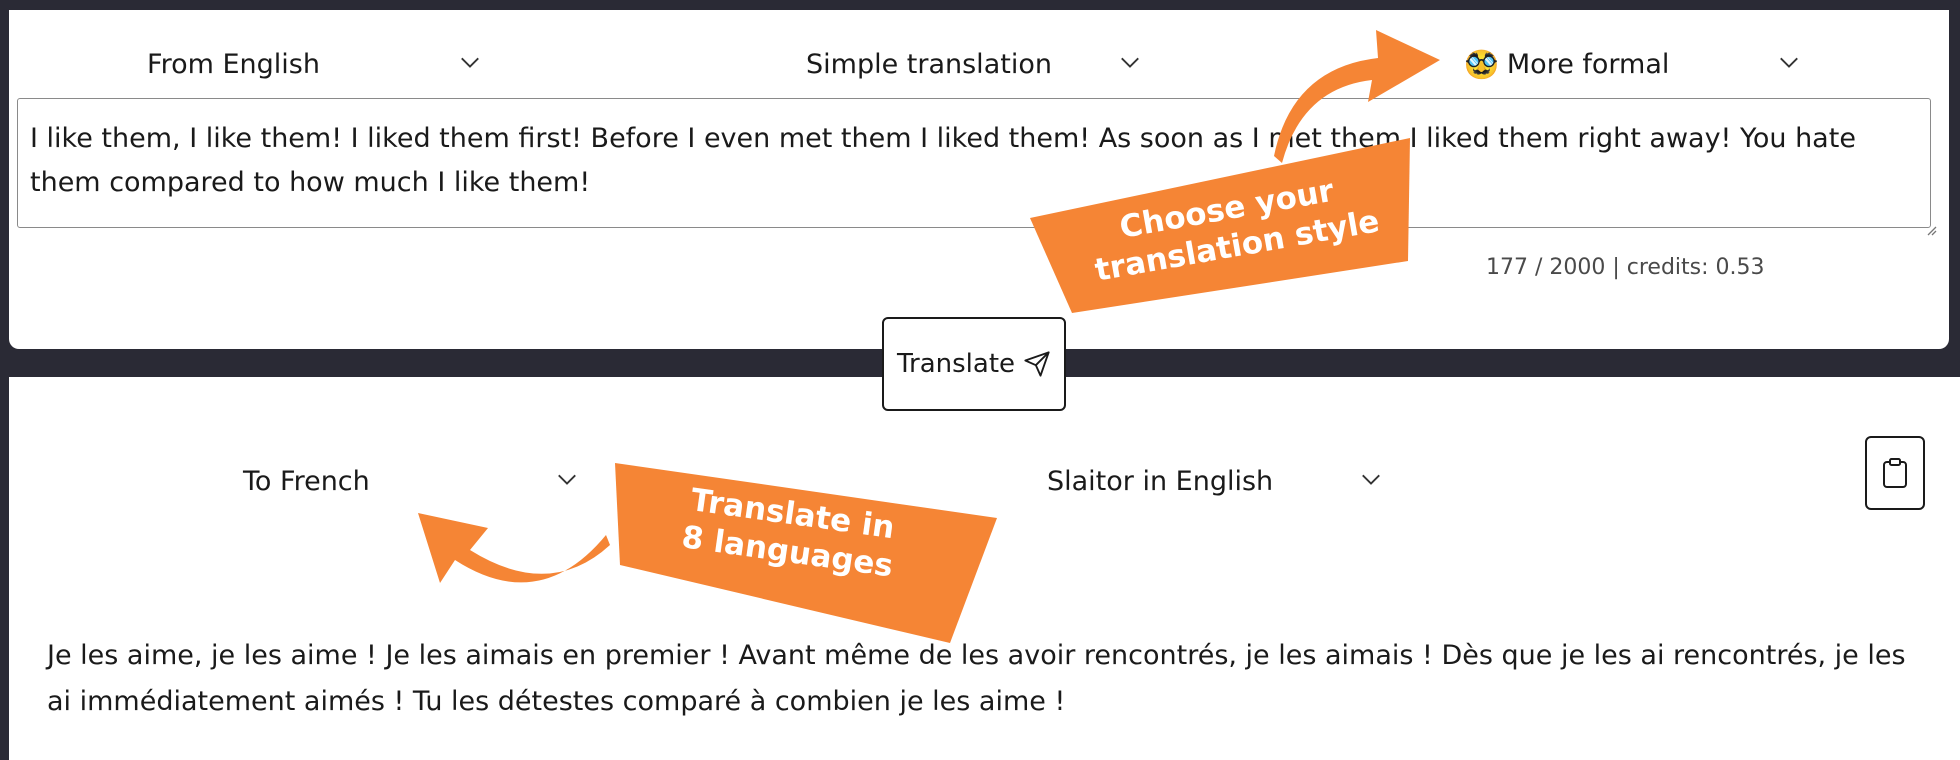 The width and height of the screenshot is (1960, 760). What do you see at coordinates (1037, 364) in the screenshot?
I see `send-icon` at bounding box center [1037, 364].